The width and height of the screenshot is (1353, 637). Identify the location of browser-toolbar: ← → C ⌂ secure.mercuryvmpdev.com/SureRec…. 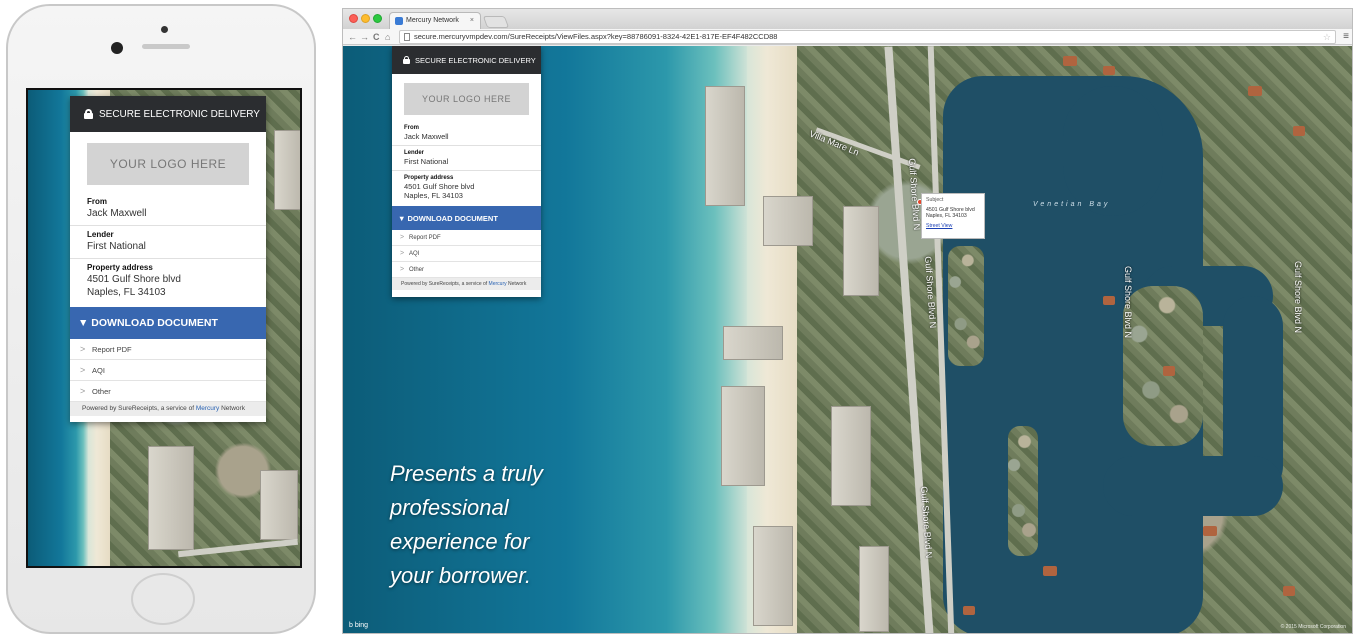
(847, 37).